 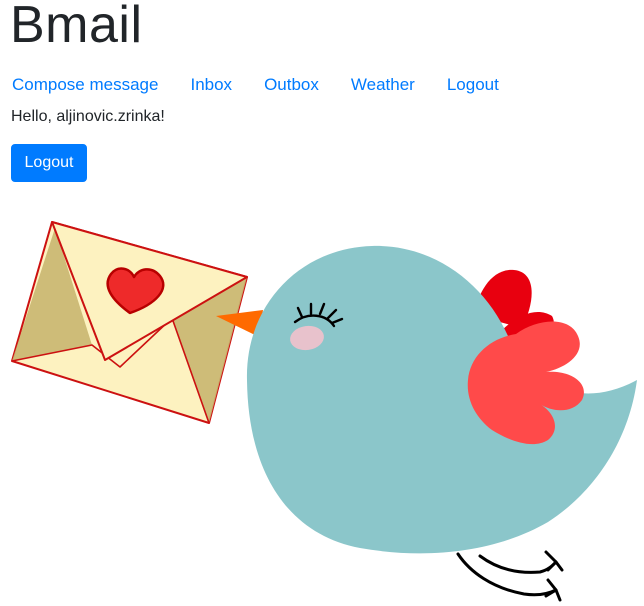 I want to click on greeting-text: Hello, aljinovic.zrinka!, so click(x=88, y=116).